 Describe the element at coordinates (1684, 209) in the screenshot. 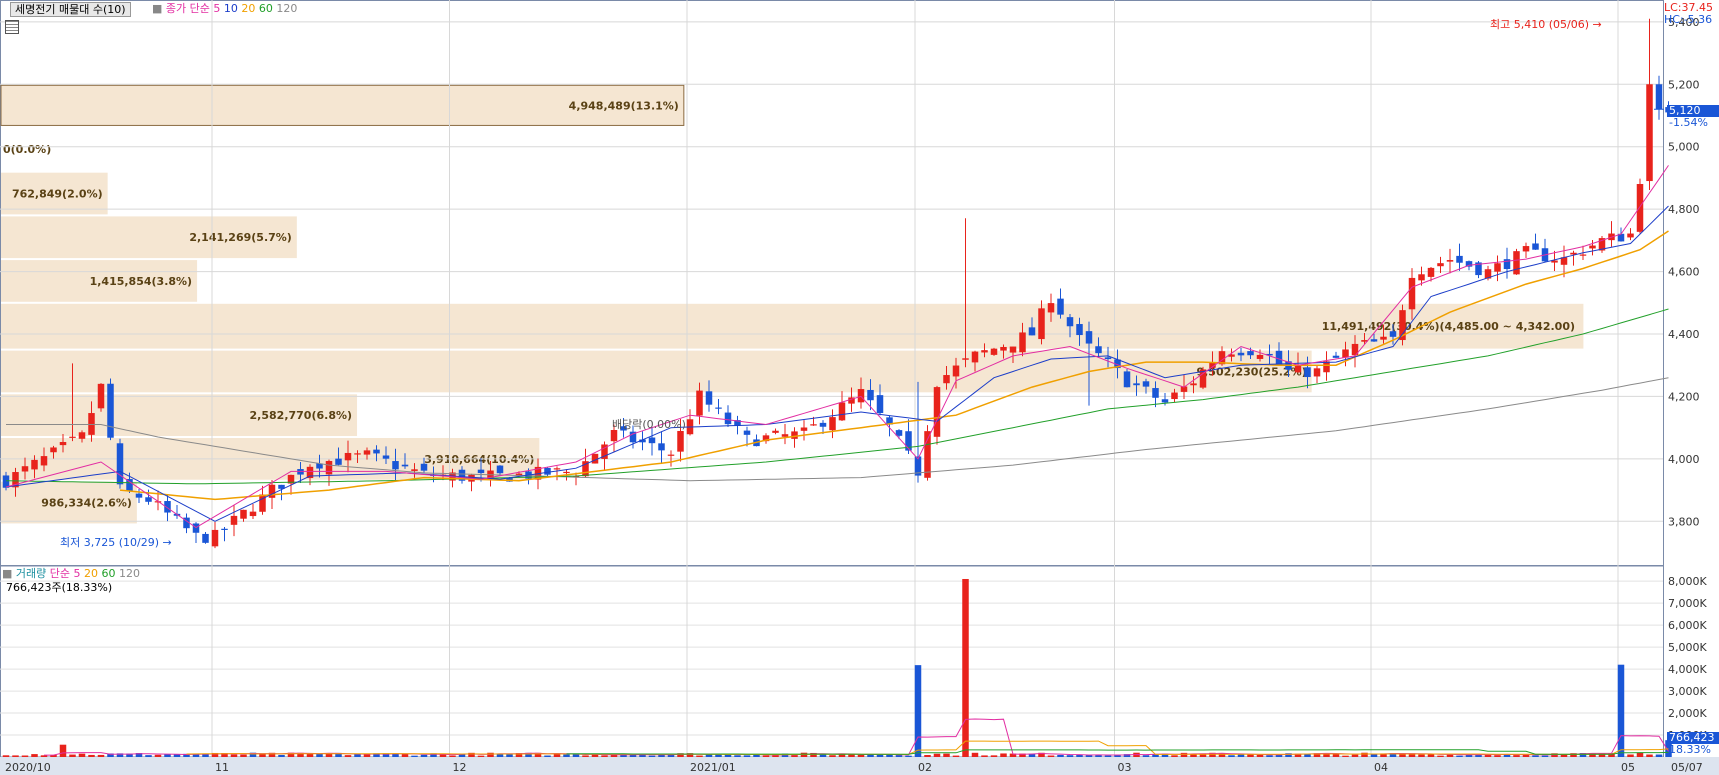

I see `y-tick-label: 4,800` at that location.